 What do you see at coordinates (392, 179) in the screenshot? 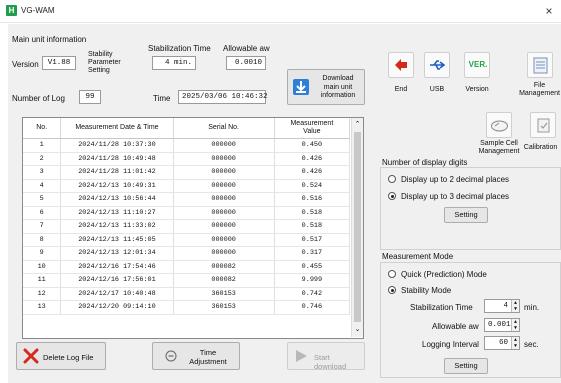
I see `display-2-decimal-radio` at bounding box center [392, 179].